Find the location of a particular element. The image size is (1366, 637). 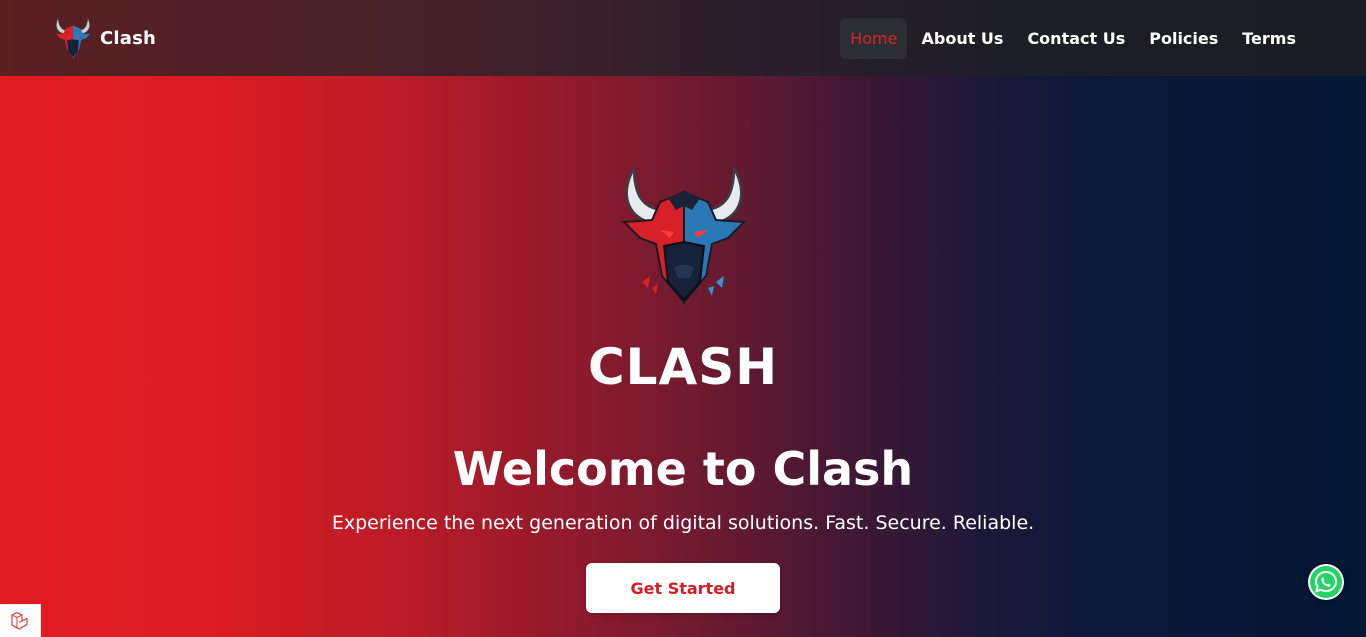

brand-link: Clash is located at coordinates (105, 38).